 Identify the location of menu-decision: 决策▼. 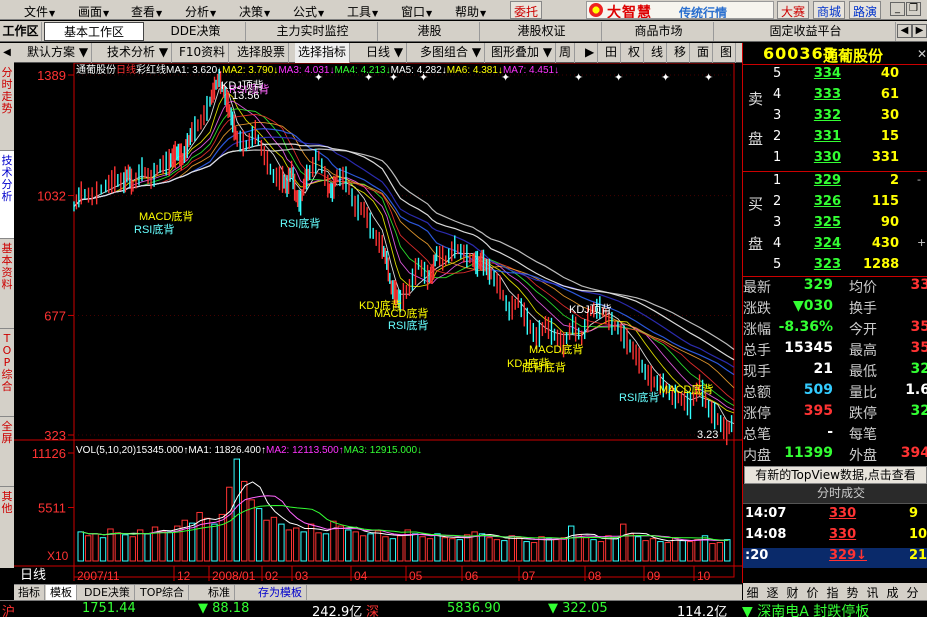
(254, 11).